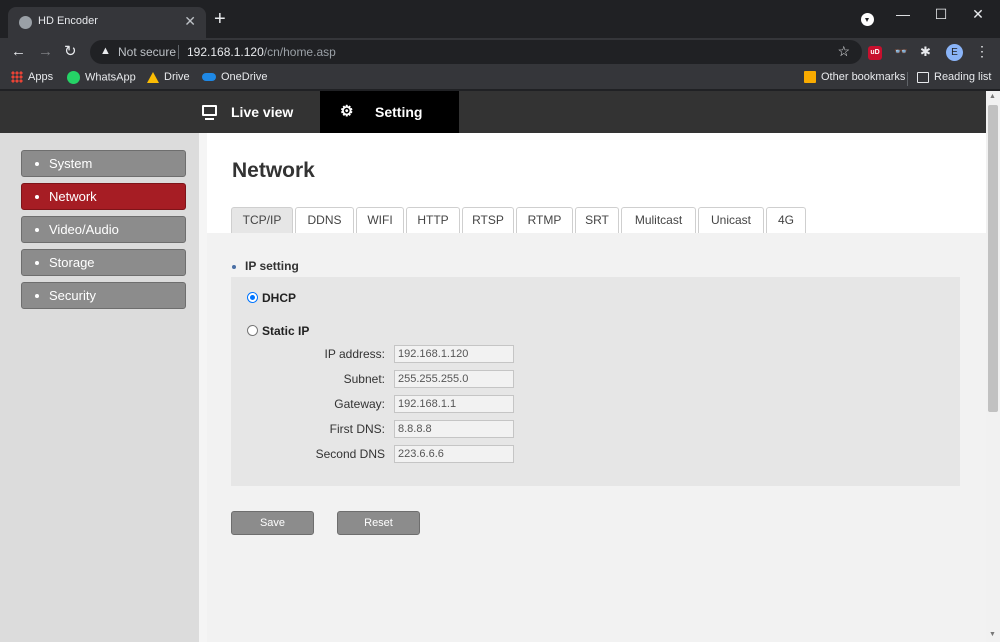 The height and width of the screenshot is (642, 1000). Describe the element at coordinates (992, 96) in the screenshot. I see `scroll-up-icon: ▲` at that location.